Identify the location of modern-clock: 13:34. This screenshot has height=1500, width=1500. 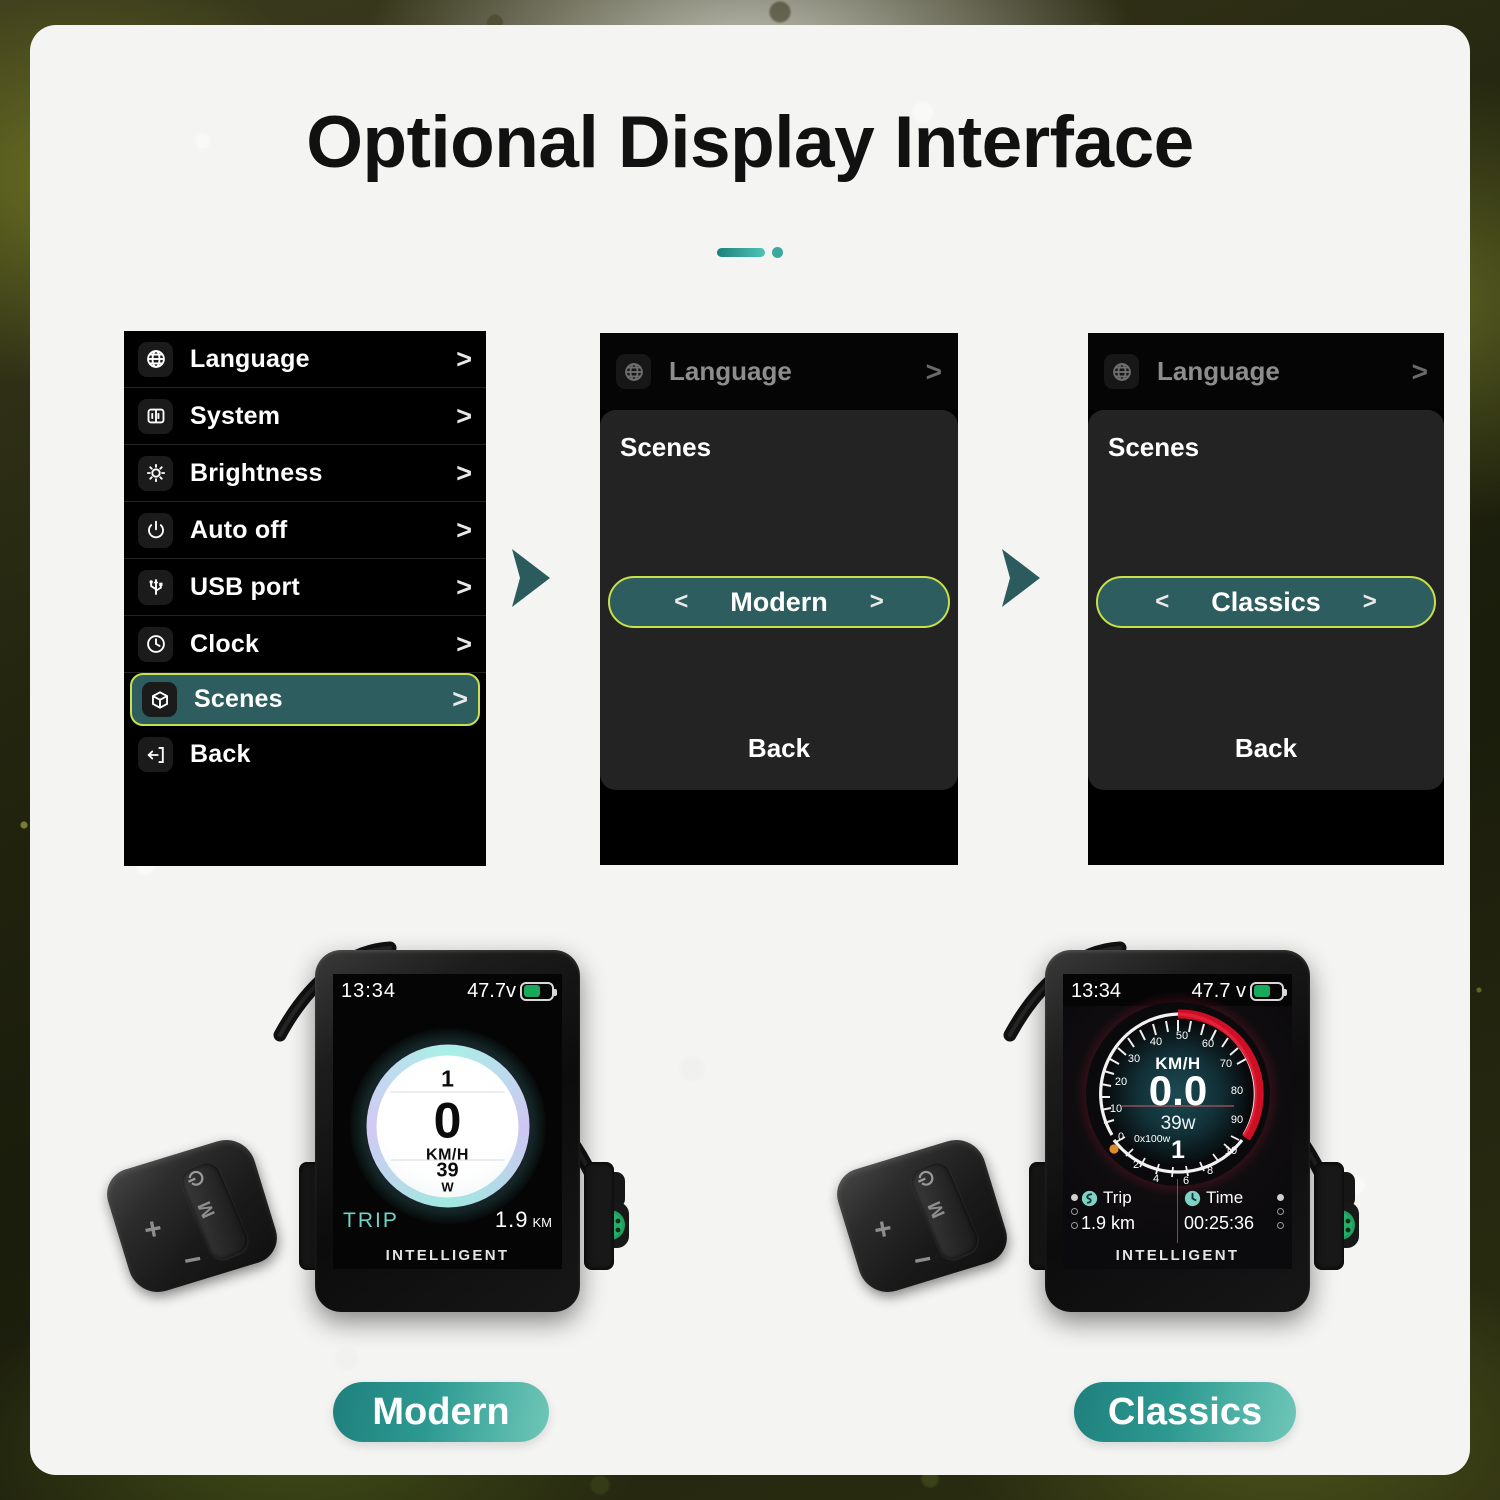
(369, 990).